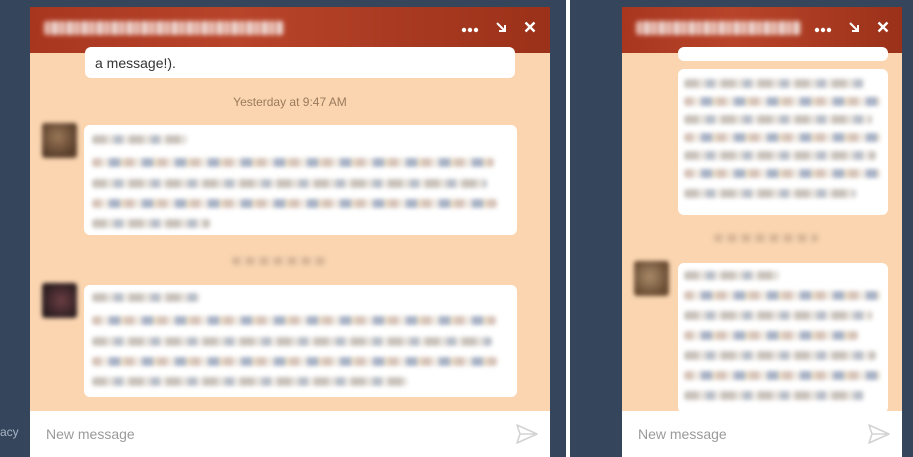 Image resolution: width=913 pixels, height=457 pixels. Describe the element at coordinates (300, 62) in the screenshot. I see `message-bubble: a message!).` at that location.